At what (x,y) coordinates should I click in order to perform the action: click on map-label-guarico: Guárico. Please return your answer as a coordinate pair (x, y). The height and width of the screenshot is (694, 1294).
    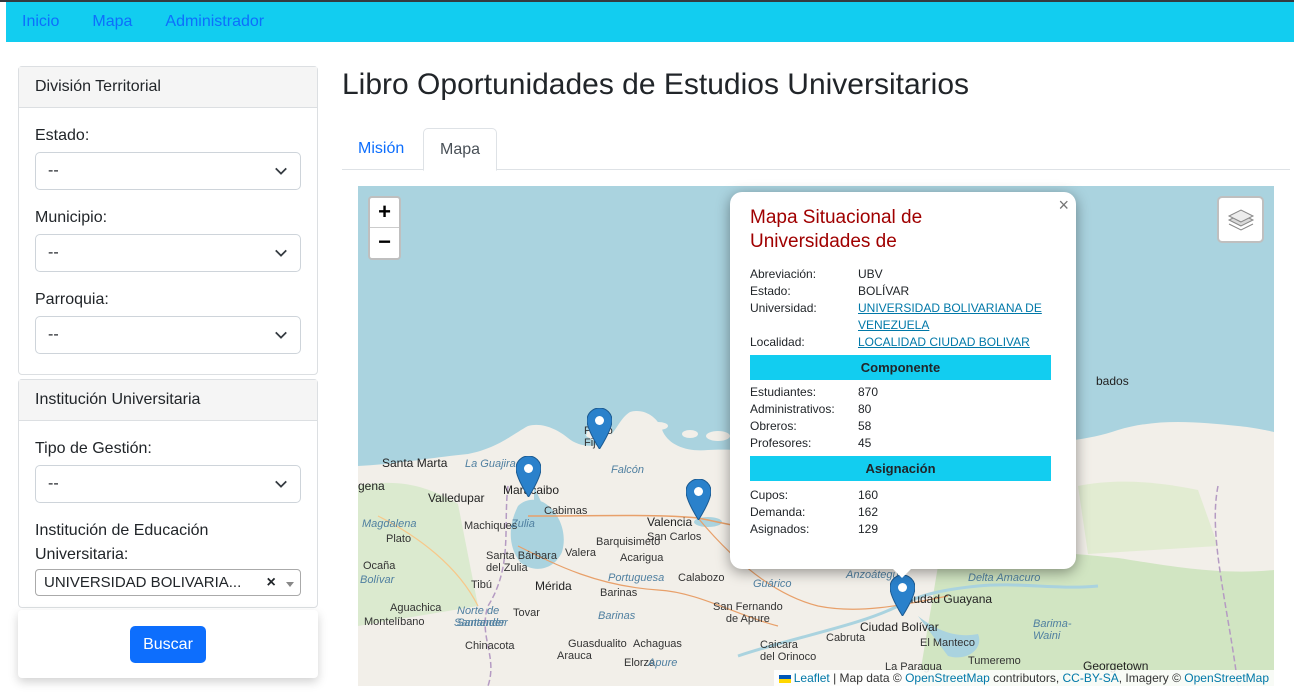
    Looking at the image, I should click on (772, 584).